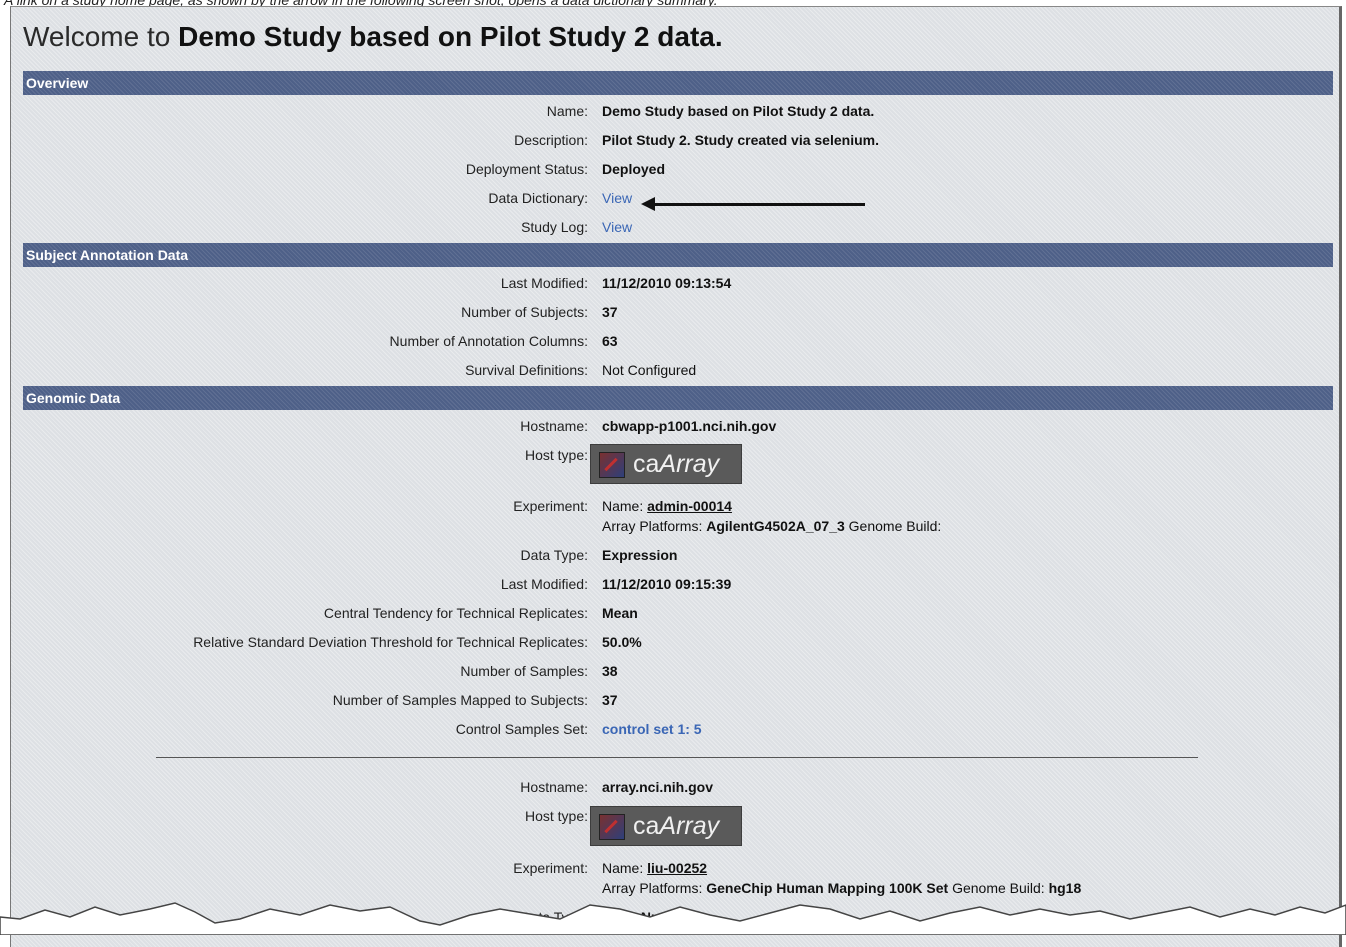  What do you see at coordinates (678, 341) in the screenshot?
I see `annotation-columns-row: Number of Annotation Columns: 63` at bounding box center [678, 341].